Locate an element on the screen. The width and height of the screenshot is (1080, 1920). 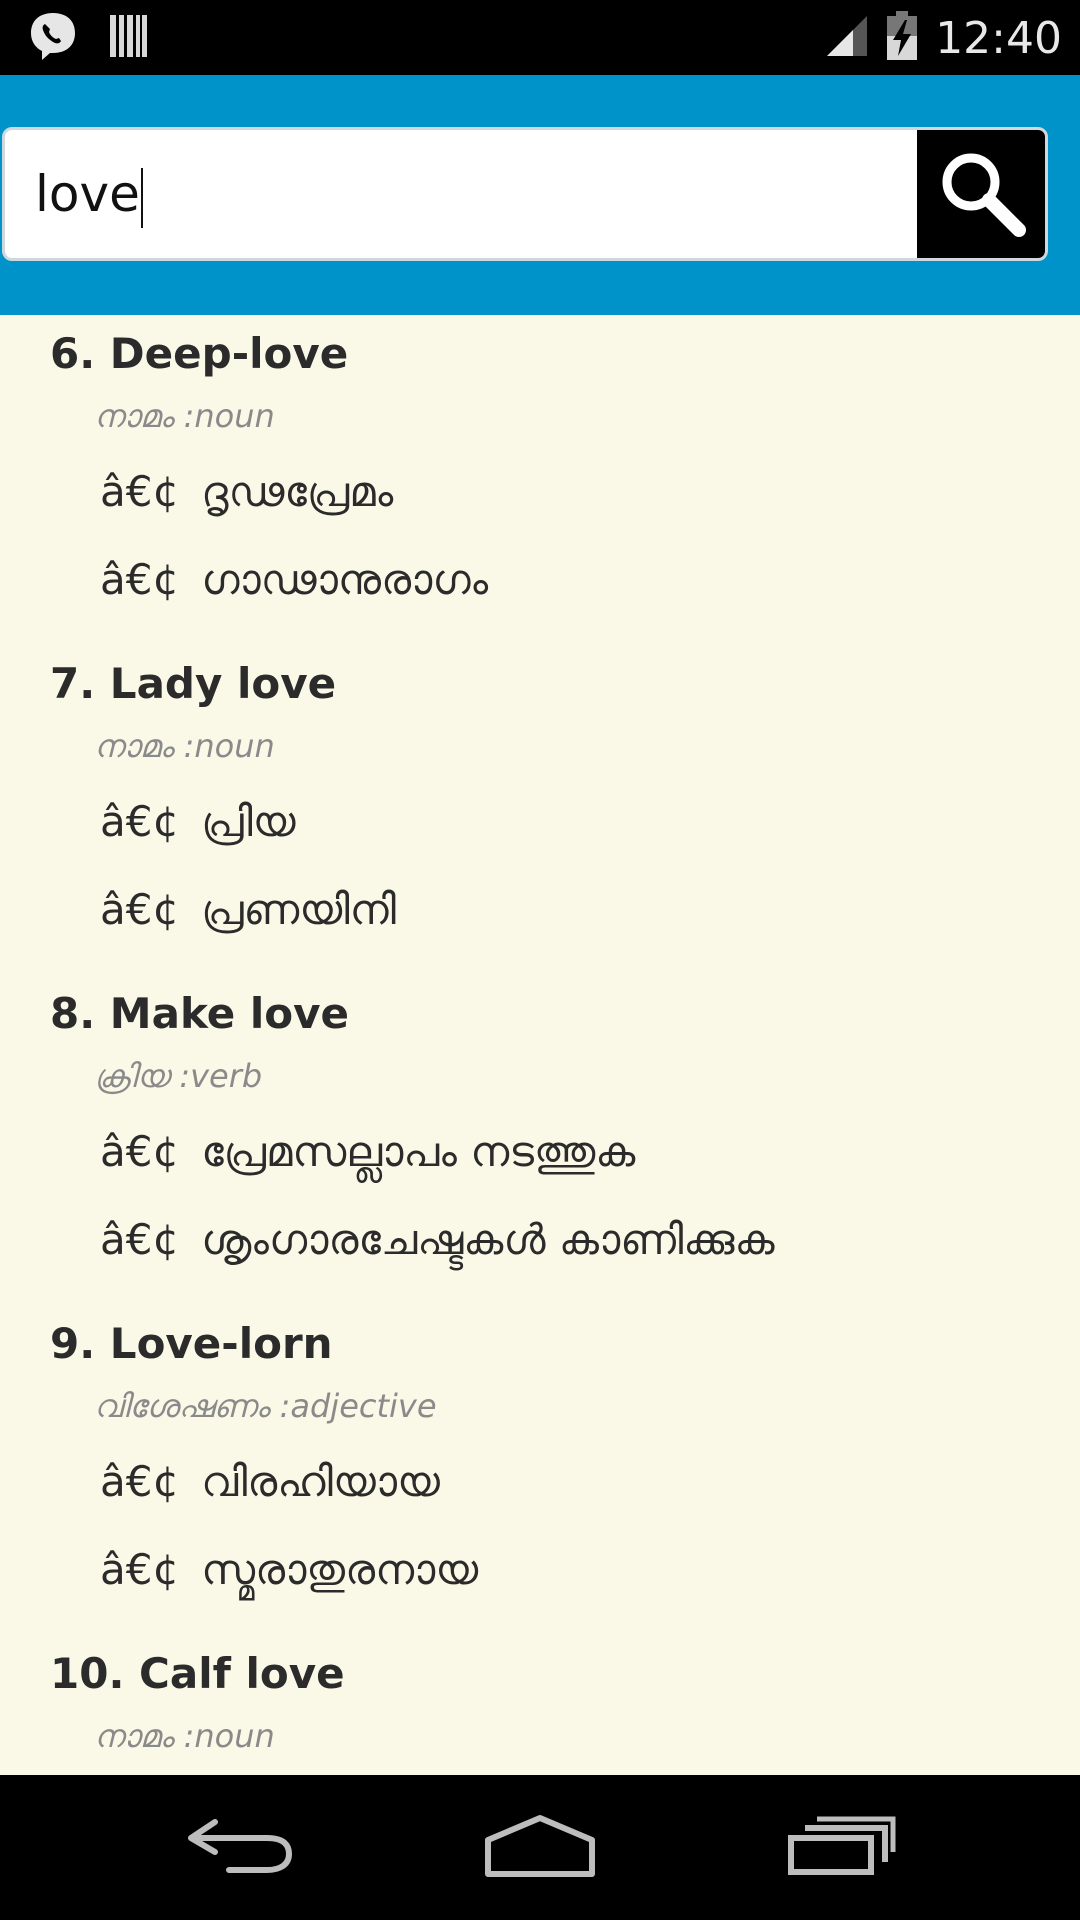
entry-part-of-speech: ക്രിയ :verb is located at coordinates (178, 1076).